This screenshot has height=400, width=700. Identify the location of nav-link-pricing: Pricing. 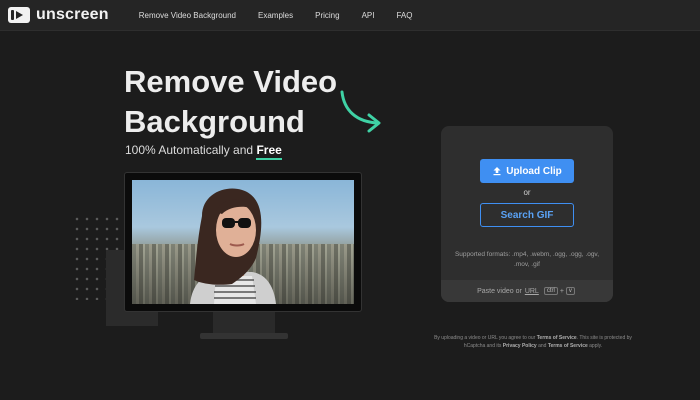
(327, 15).